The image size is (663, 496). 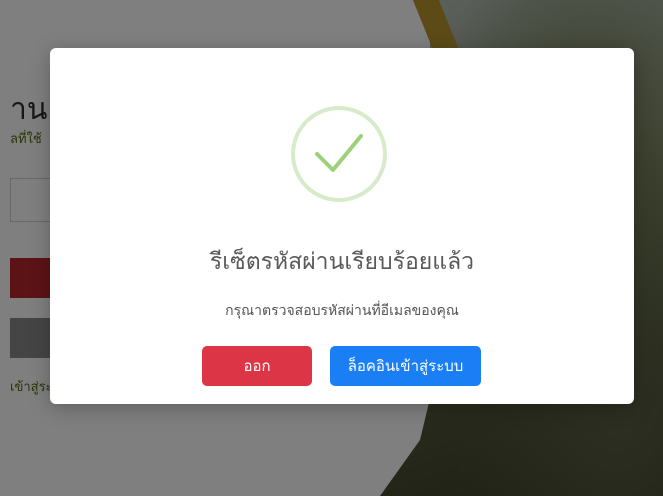 What do you see at coordinates (342, 262) in the screenshot?
I see `dialog-title: รีเซ็ตรหัสผ่านเรียบร้อยแล้ว` at bounding box center [342, 262].